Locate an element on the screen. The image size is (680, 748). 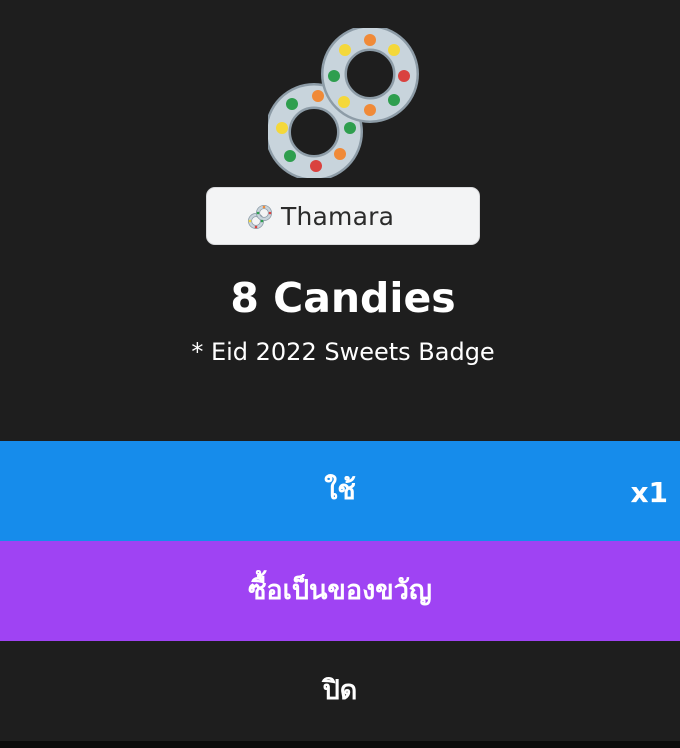
close-button: ปิด is located at coordinates (340, 691).